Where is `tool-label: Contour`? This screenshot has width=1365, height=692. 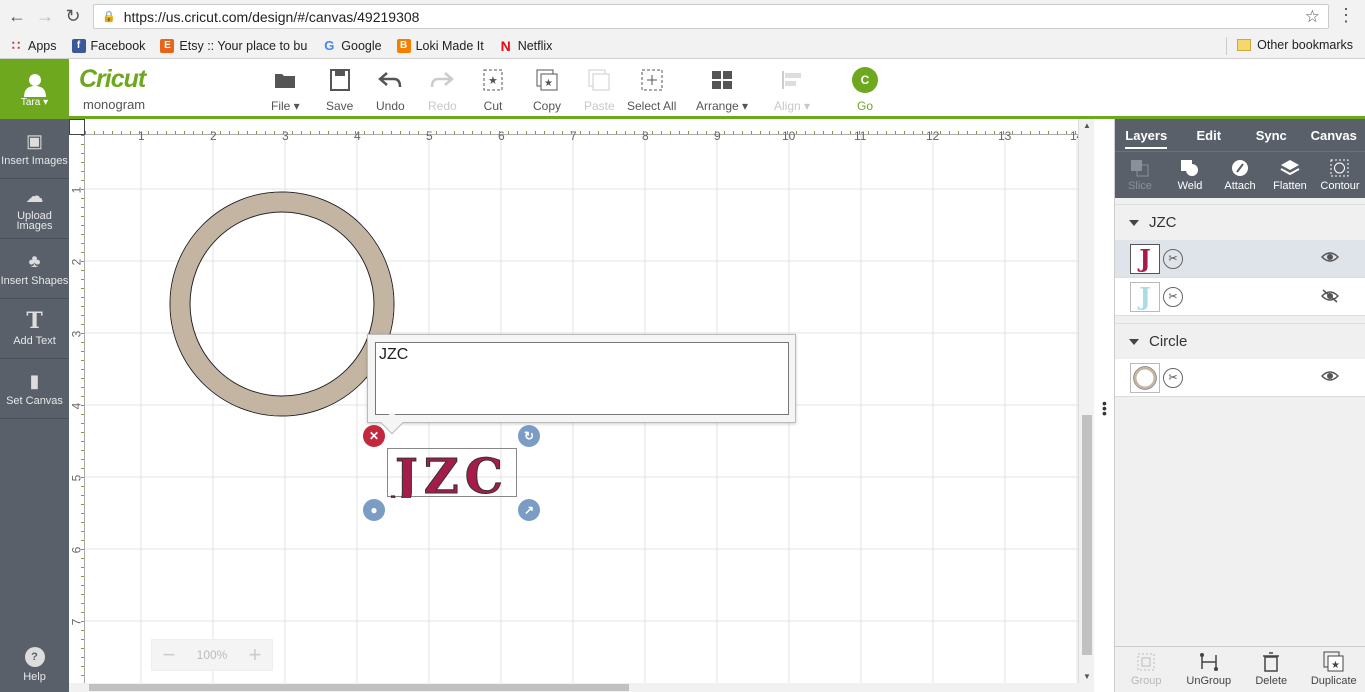 tool-label: Contour is located at coordinates (1340, 185).